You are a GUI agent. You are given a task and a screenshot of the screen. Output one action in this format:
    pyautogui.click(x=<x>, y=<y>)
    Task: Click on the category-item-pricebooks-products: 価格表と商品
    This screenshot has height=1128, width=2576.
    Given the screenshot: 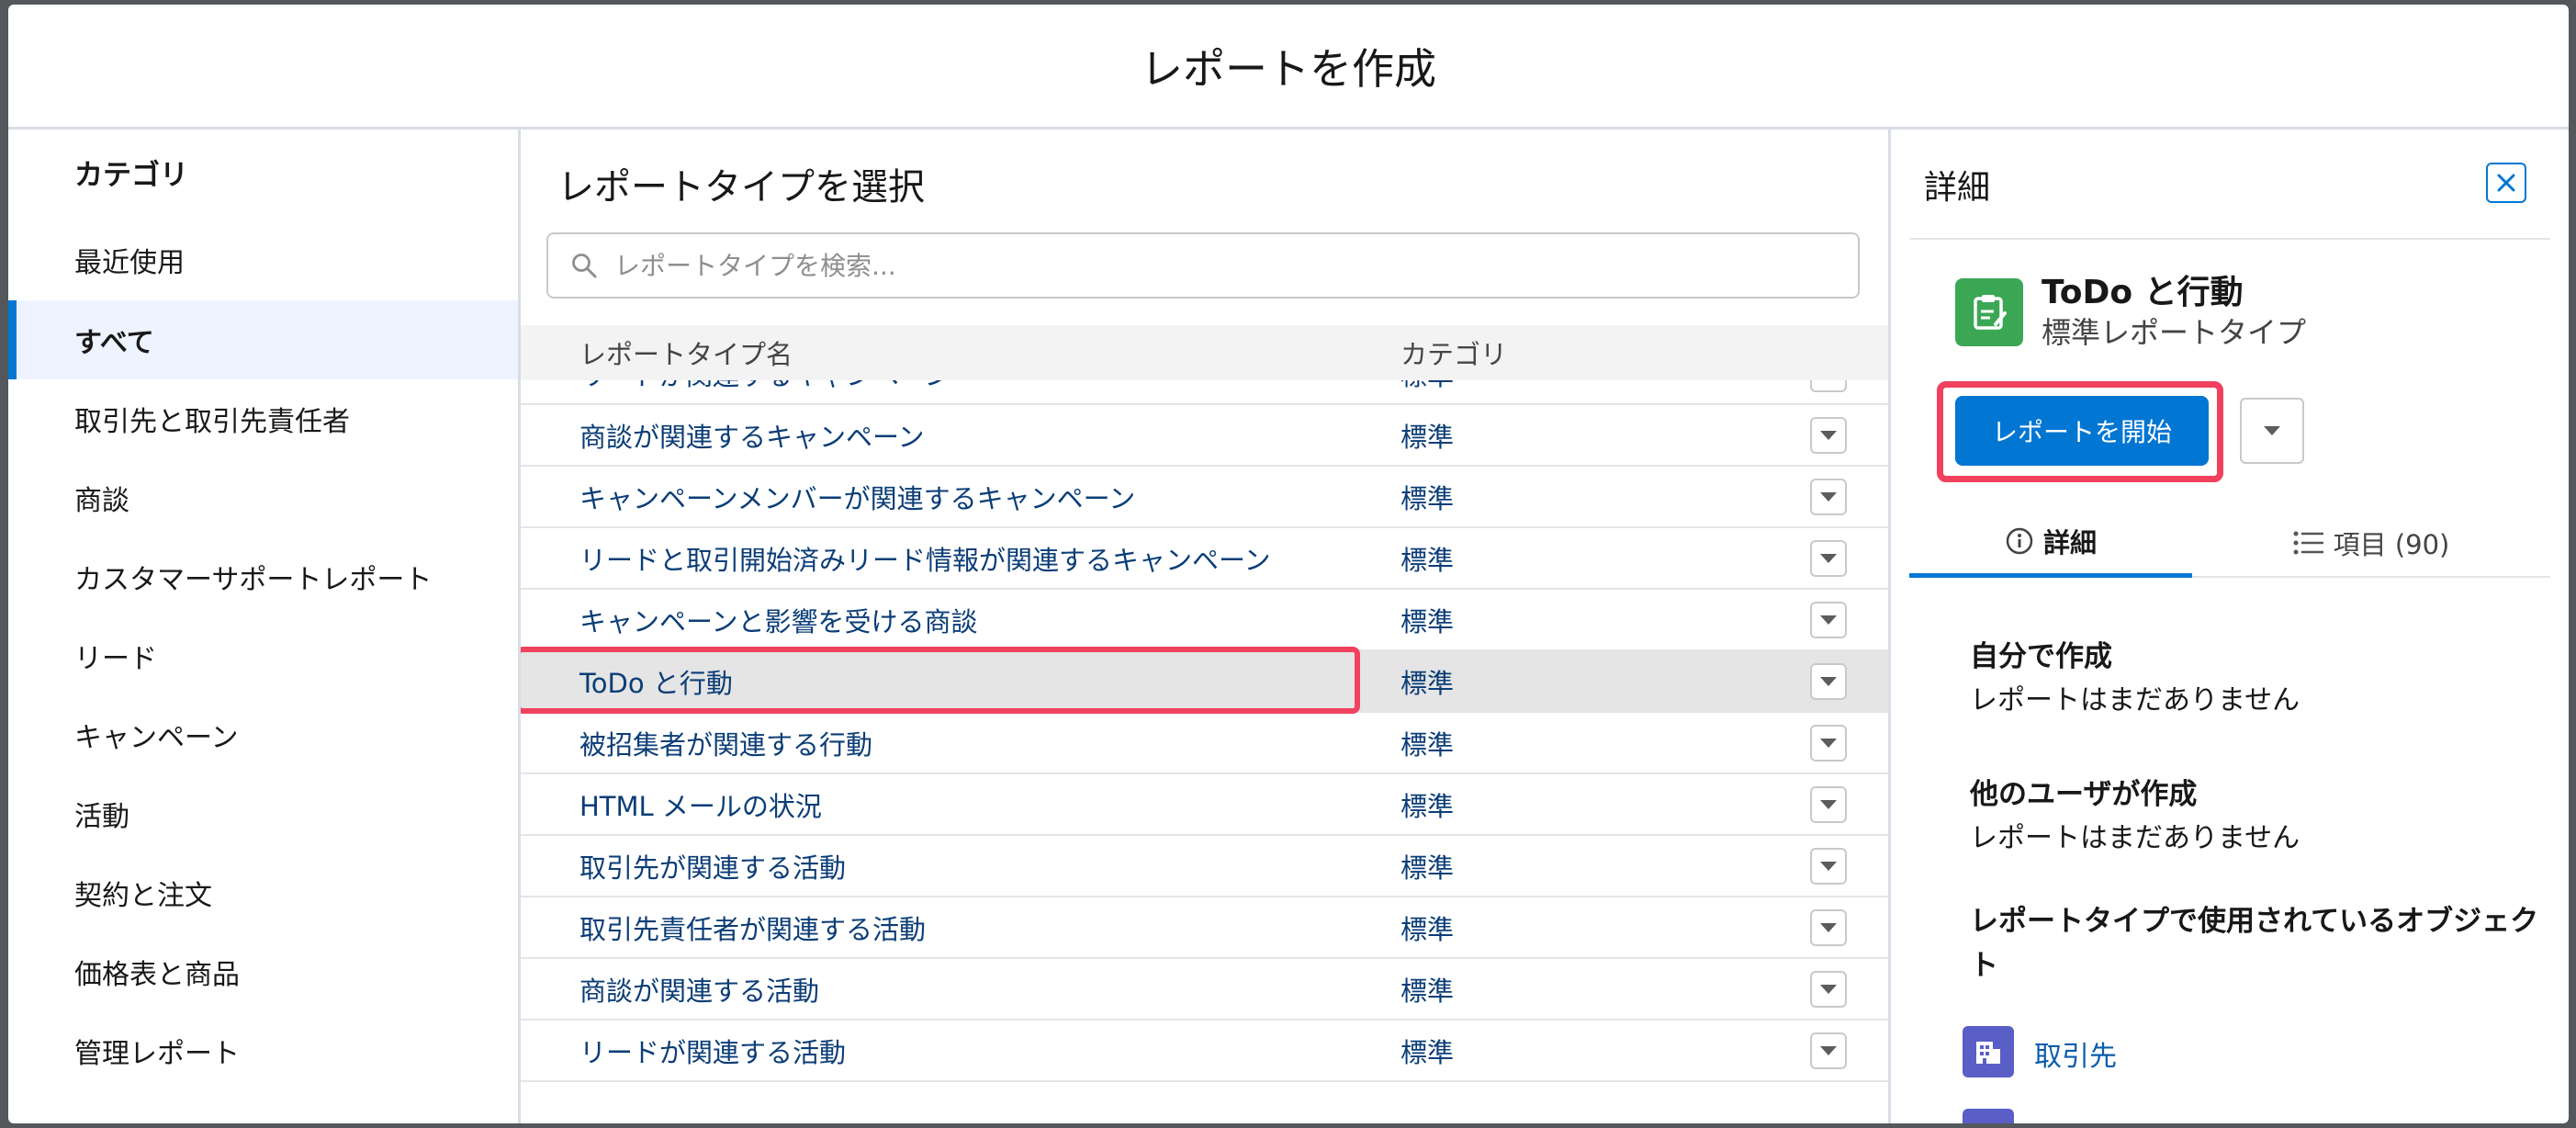 What is the action you would take?
    pyautogui.click(x=263, y=972)
    